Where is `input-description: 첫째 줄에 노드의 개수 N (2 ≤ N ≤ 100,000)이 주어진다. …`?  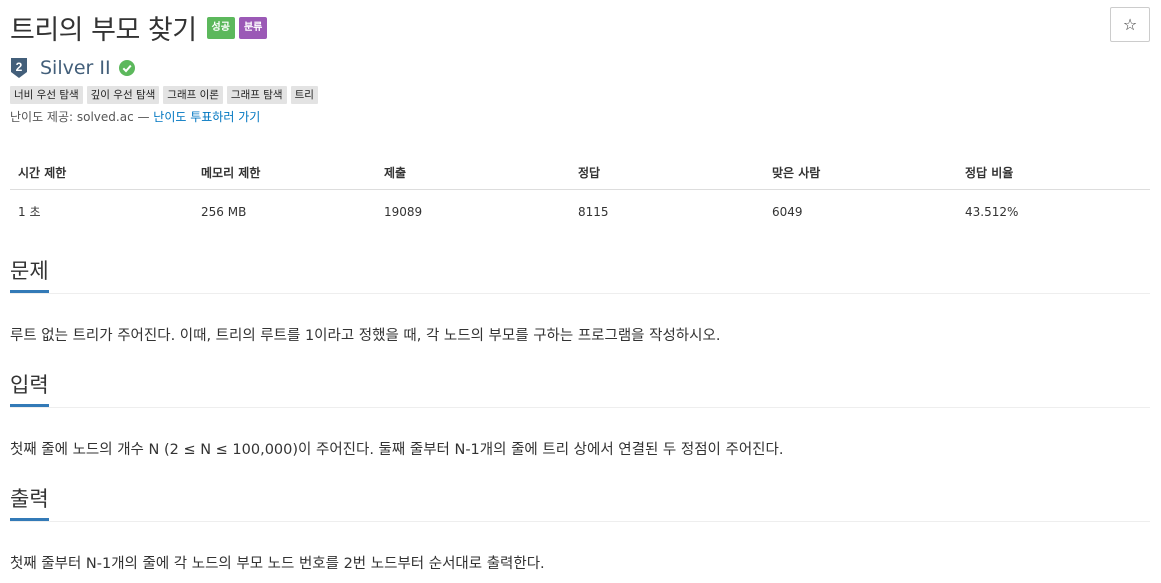 input-description: 첫째 줄에 노드의 개수 N (2 ≤ N ≤ 100,000)이 주어진다. … is located at coordinates (397, 450).